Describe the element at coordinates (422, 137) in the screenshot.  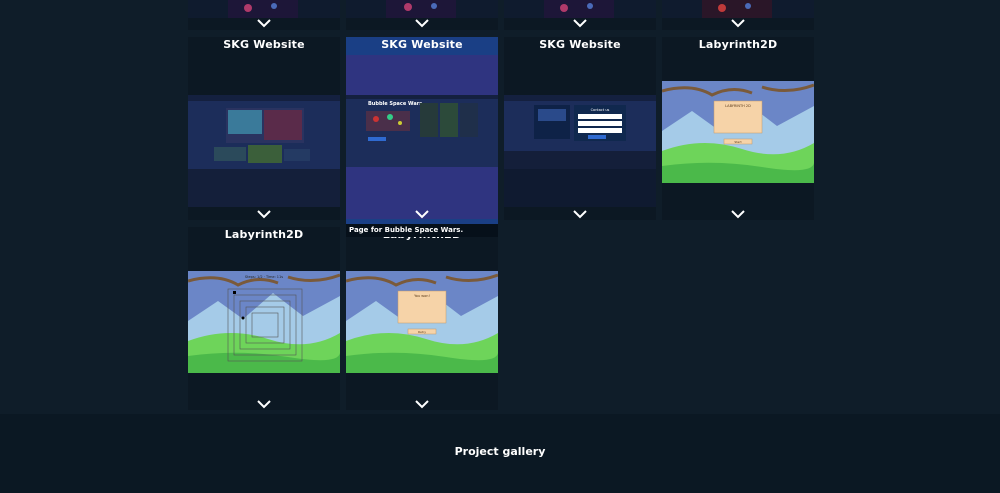
I see `thumbnail-image: Bubble Space Wars` at that location.